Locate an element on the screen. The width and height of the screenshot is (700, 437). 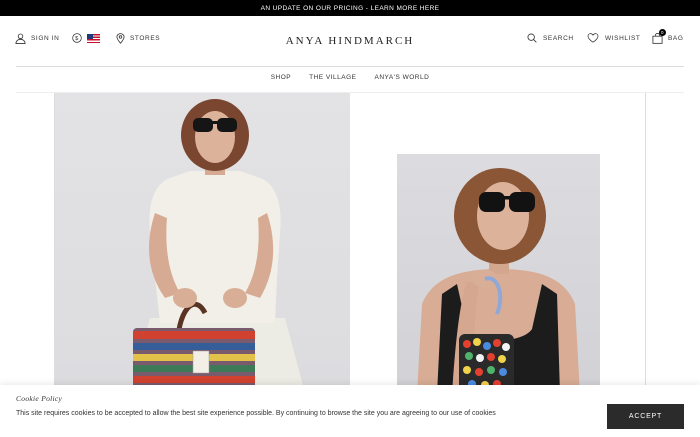
wishlist-link: WISHLIST is located at coordinates (614, 38).